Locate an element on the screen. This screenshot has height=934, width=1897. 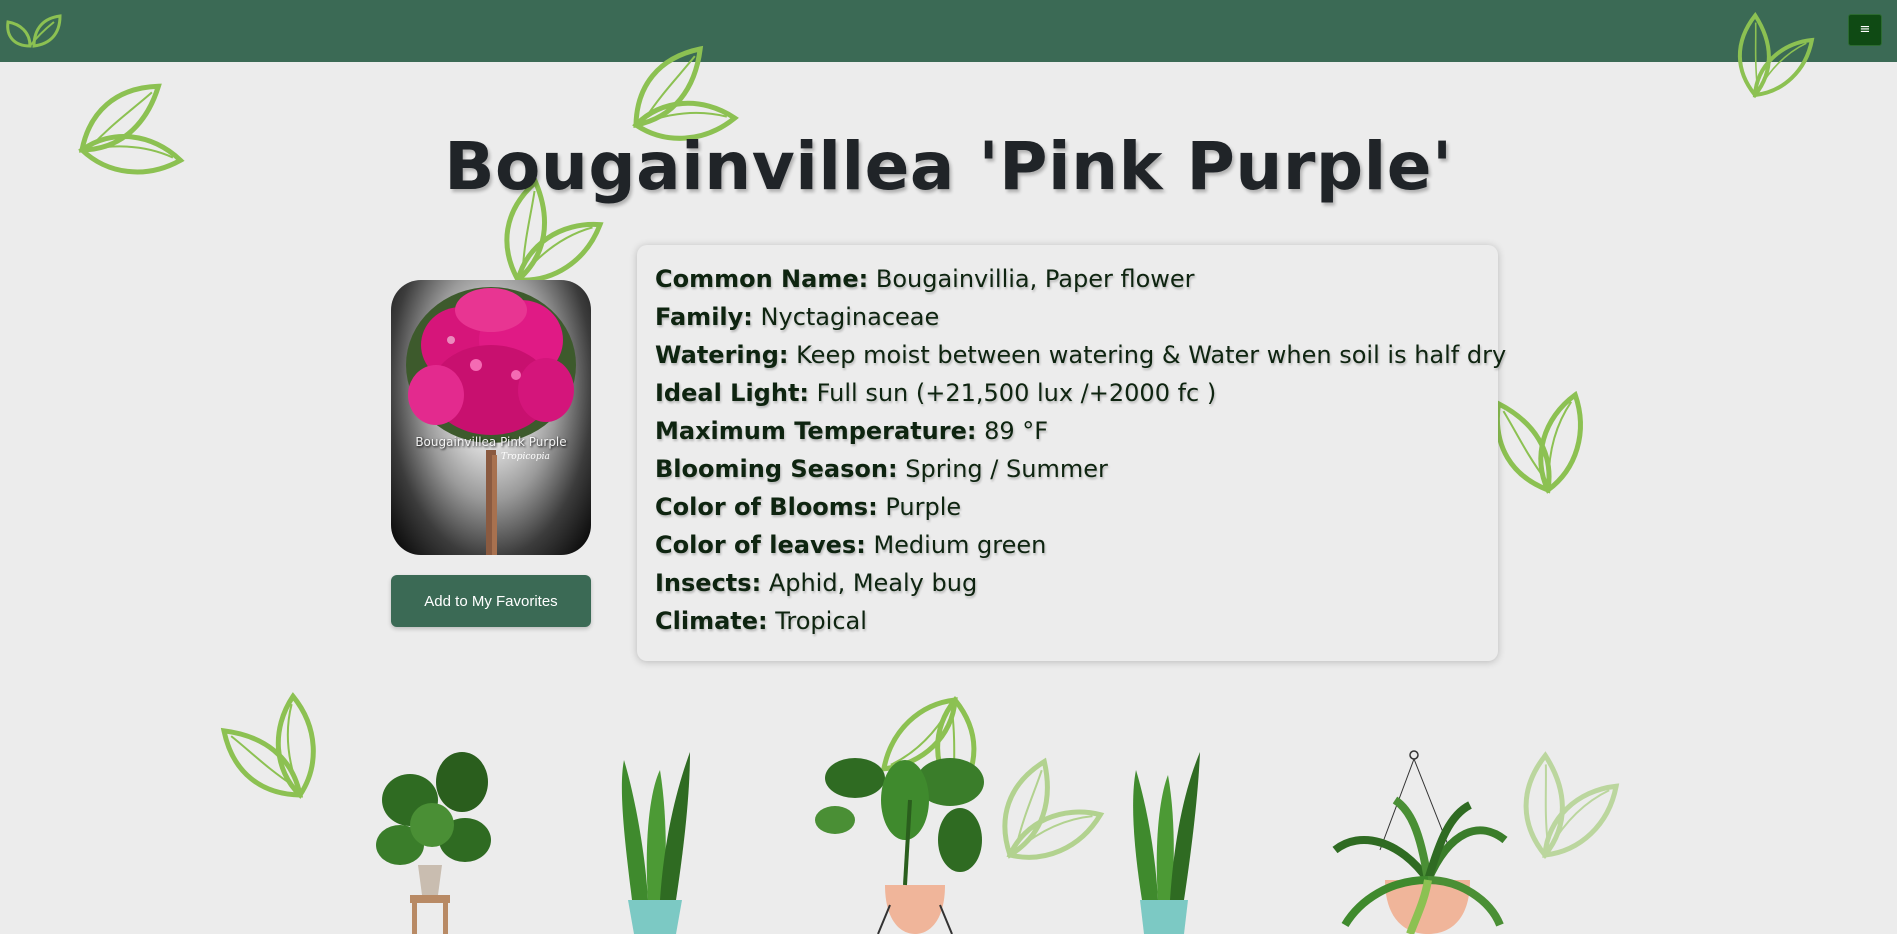
plant-photo: Bougainvillea Pink Purple Tropicopia is located at coordinates (491, 417).